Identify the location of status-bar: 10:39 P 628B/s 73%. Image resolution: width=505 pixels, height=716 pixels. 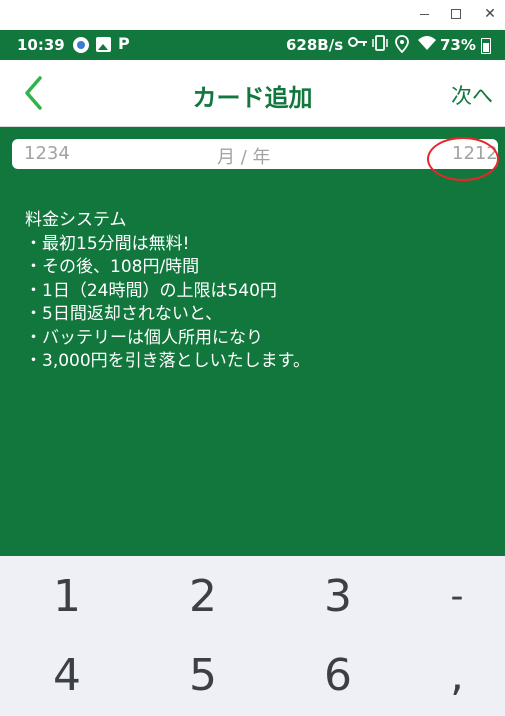
(252, 45).